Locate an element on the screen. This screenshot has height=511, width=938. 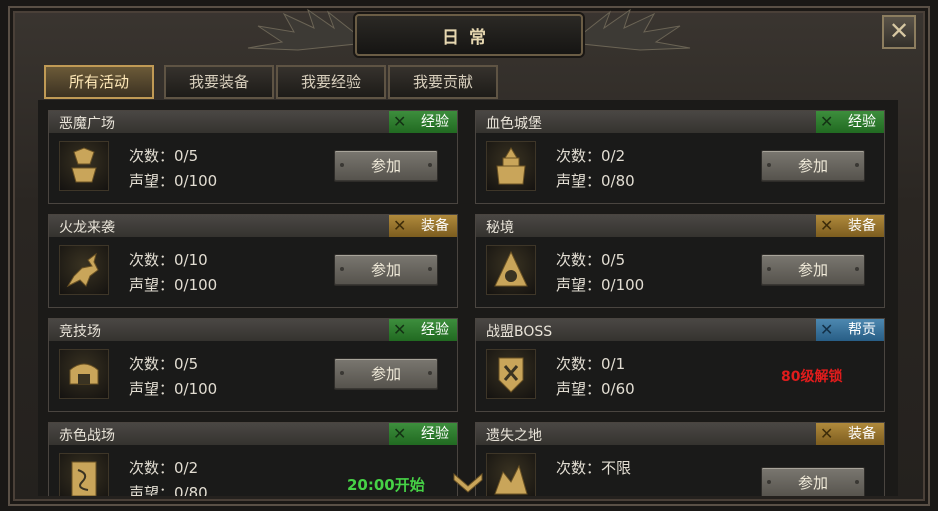
fire-dragon-icon is located at coordinates (84, 270).